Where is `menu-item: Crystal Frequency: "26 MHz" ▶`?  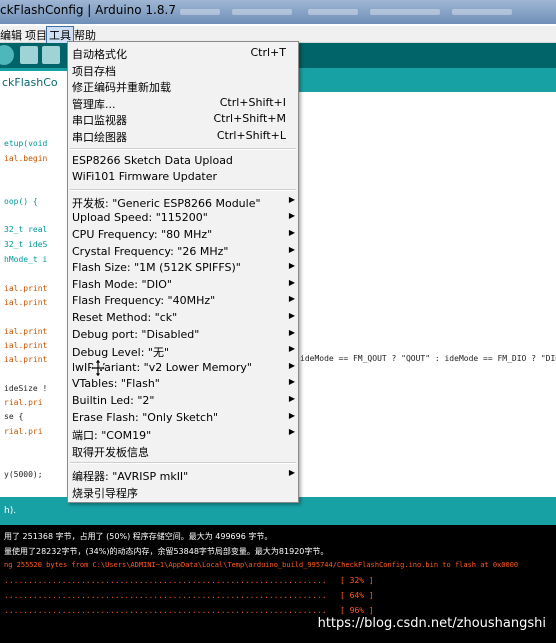
menu-item: Crystal Frequency: "26 MHz" ▶ is located at coordinates (183, 252).